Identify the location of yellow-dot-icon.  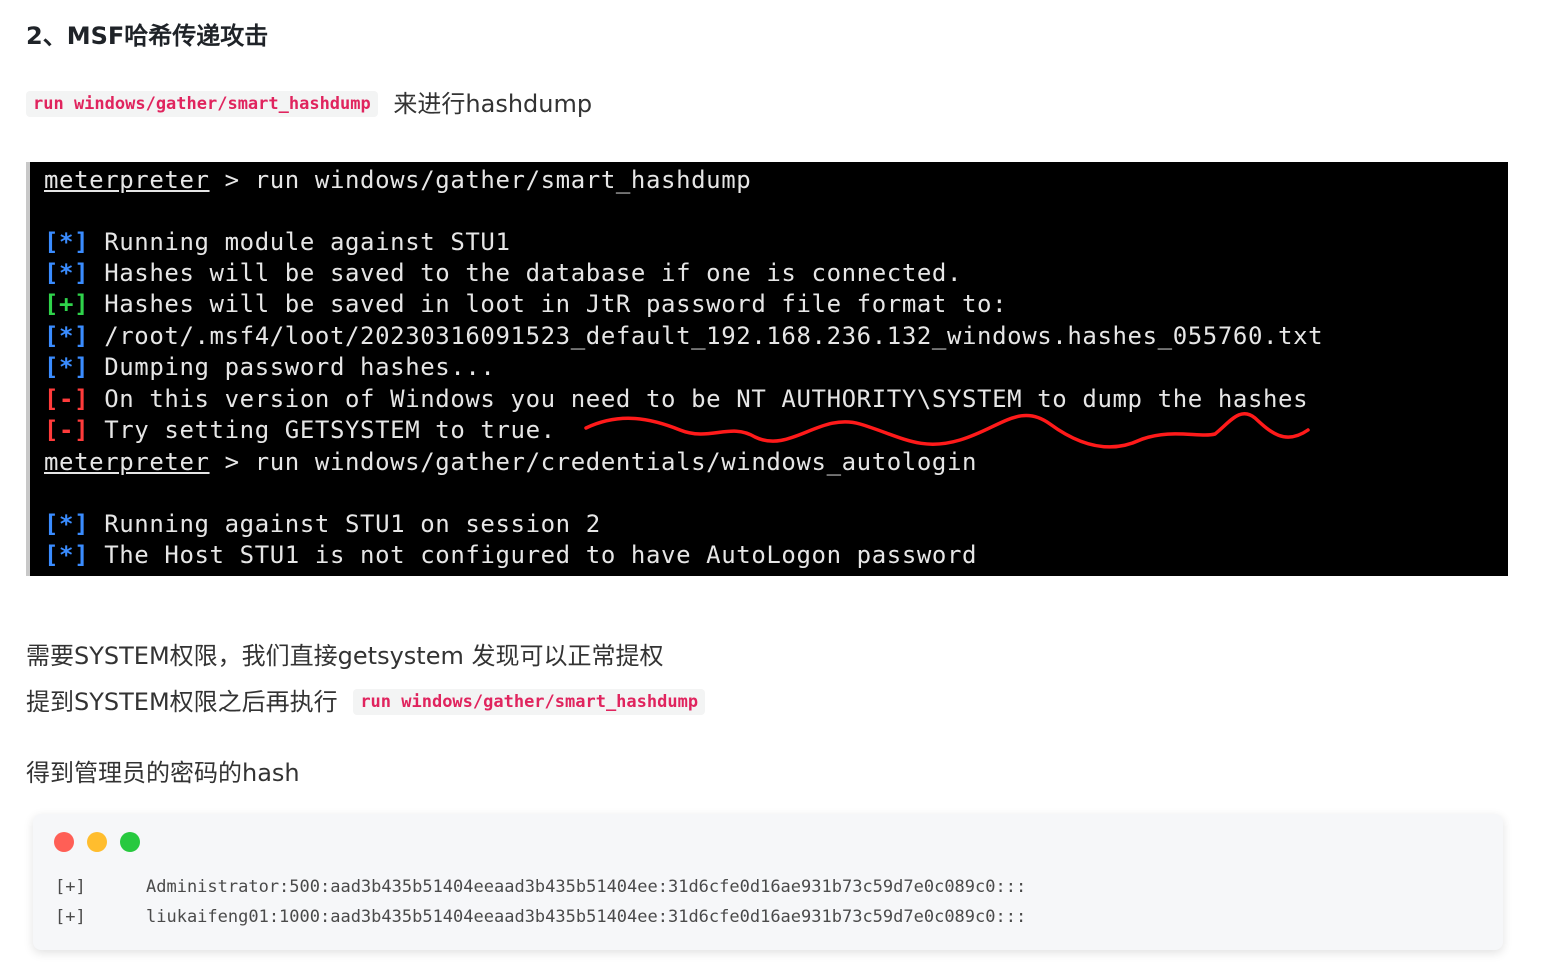
(97, 842).